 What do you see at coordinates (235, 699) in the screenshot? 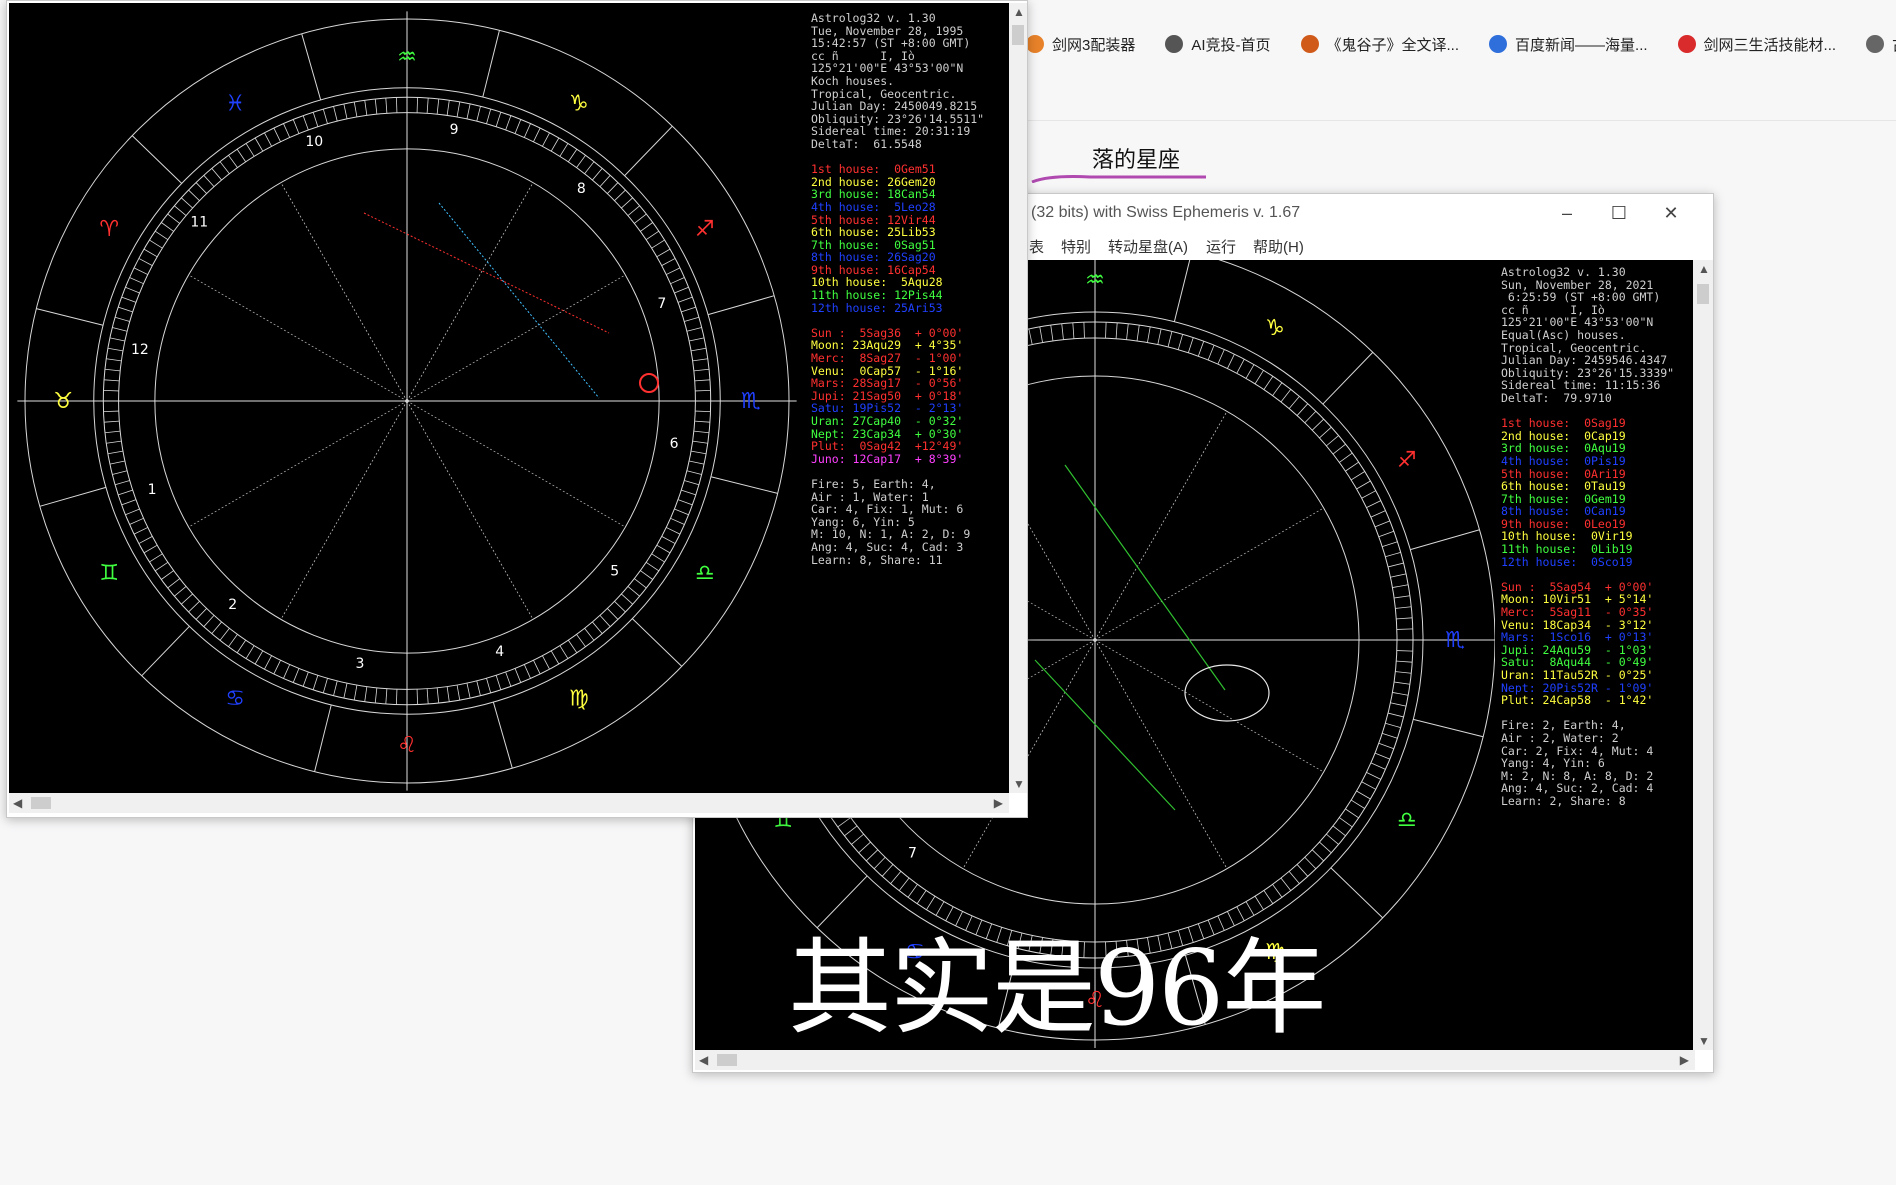
I see `zodiac-sign-icon: ♋` at bounding box center [235, 699].